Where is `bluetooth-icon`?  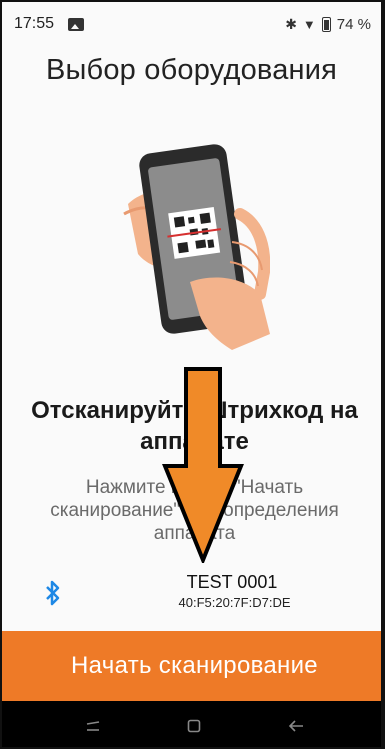
bluetooth-icon is located at coordinates (53, 593).